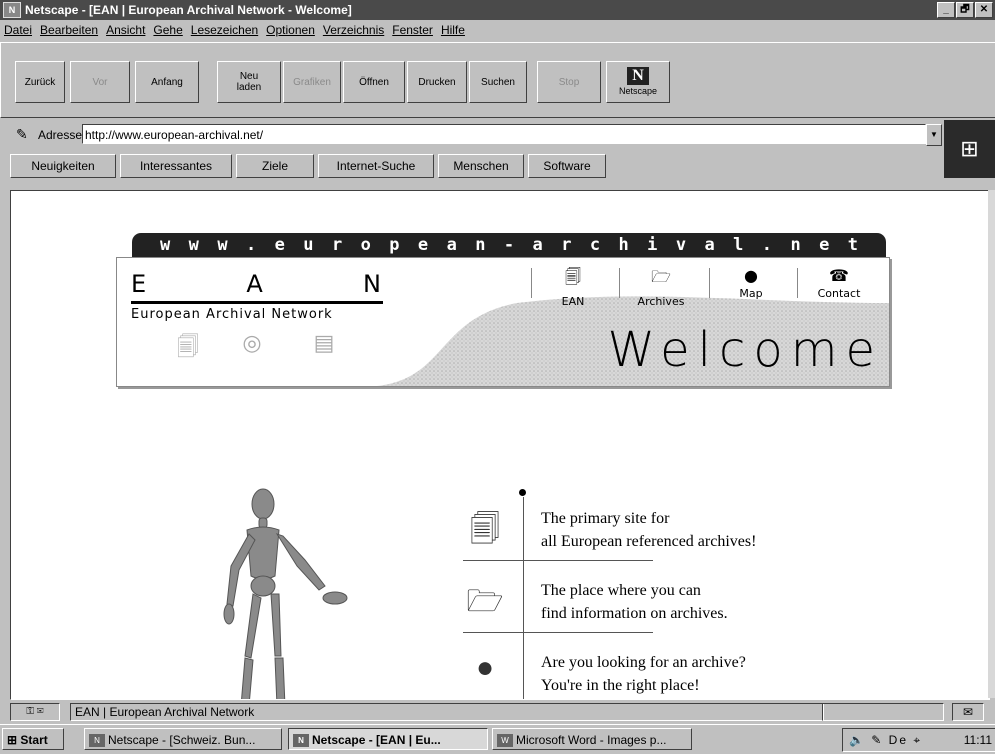 This screenshot has height=754, width=995. What do you see at coordinates (12, 10) in the screenshot?
I see `netscape-app-icon: N` at bounding box center [12, 10].